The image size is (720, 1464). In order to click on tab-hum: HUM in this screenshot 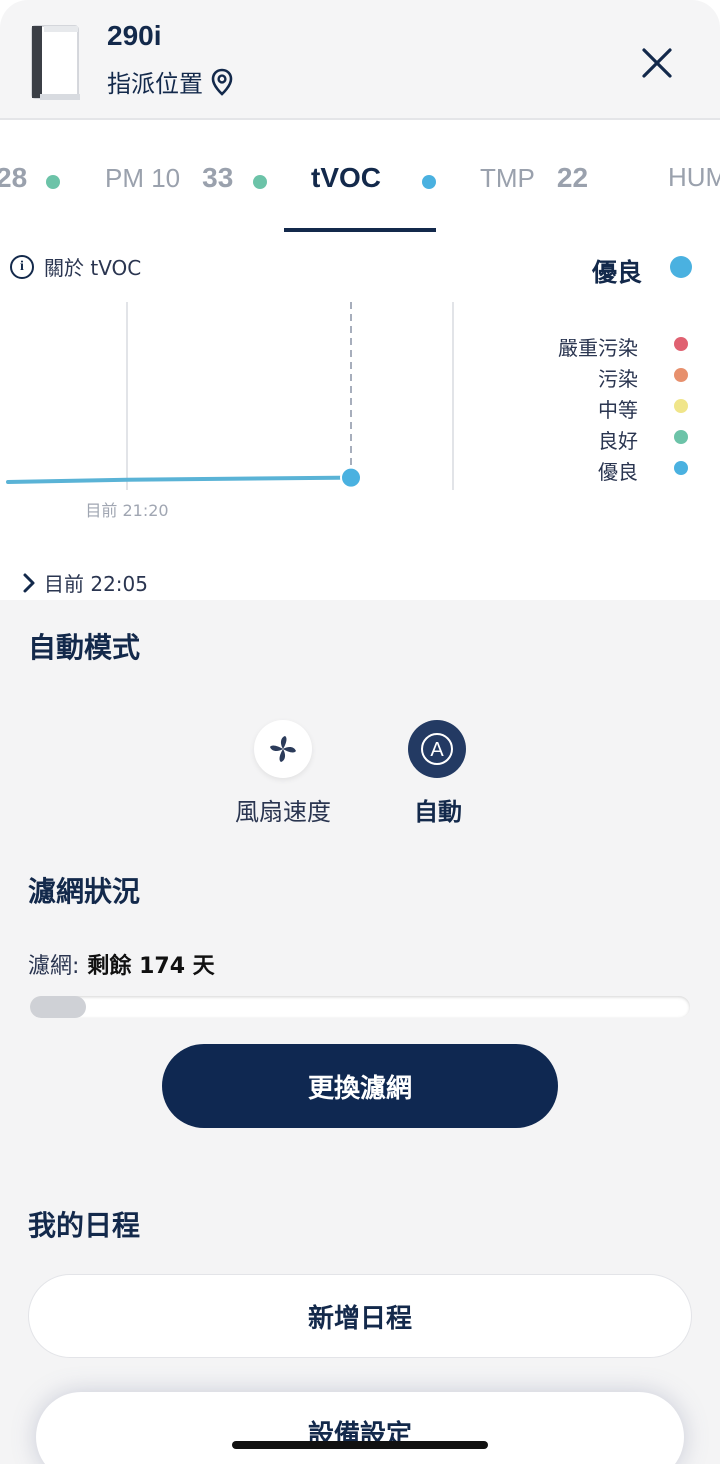, I will do `click(694, 177)`.